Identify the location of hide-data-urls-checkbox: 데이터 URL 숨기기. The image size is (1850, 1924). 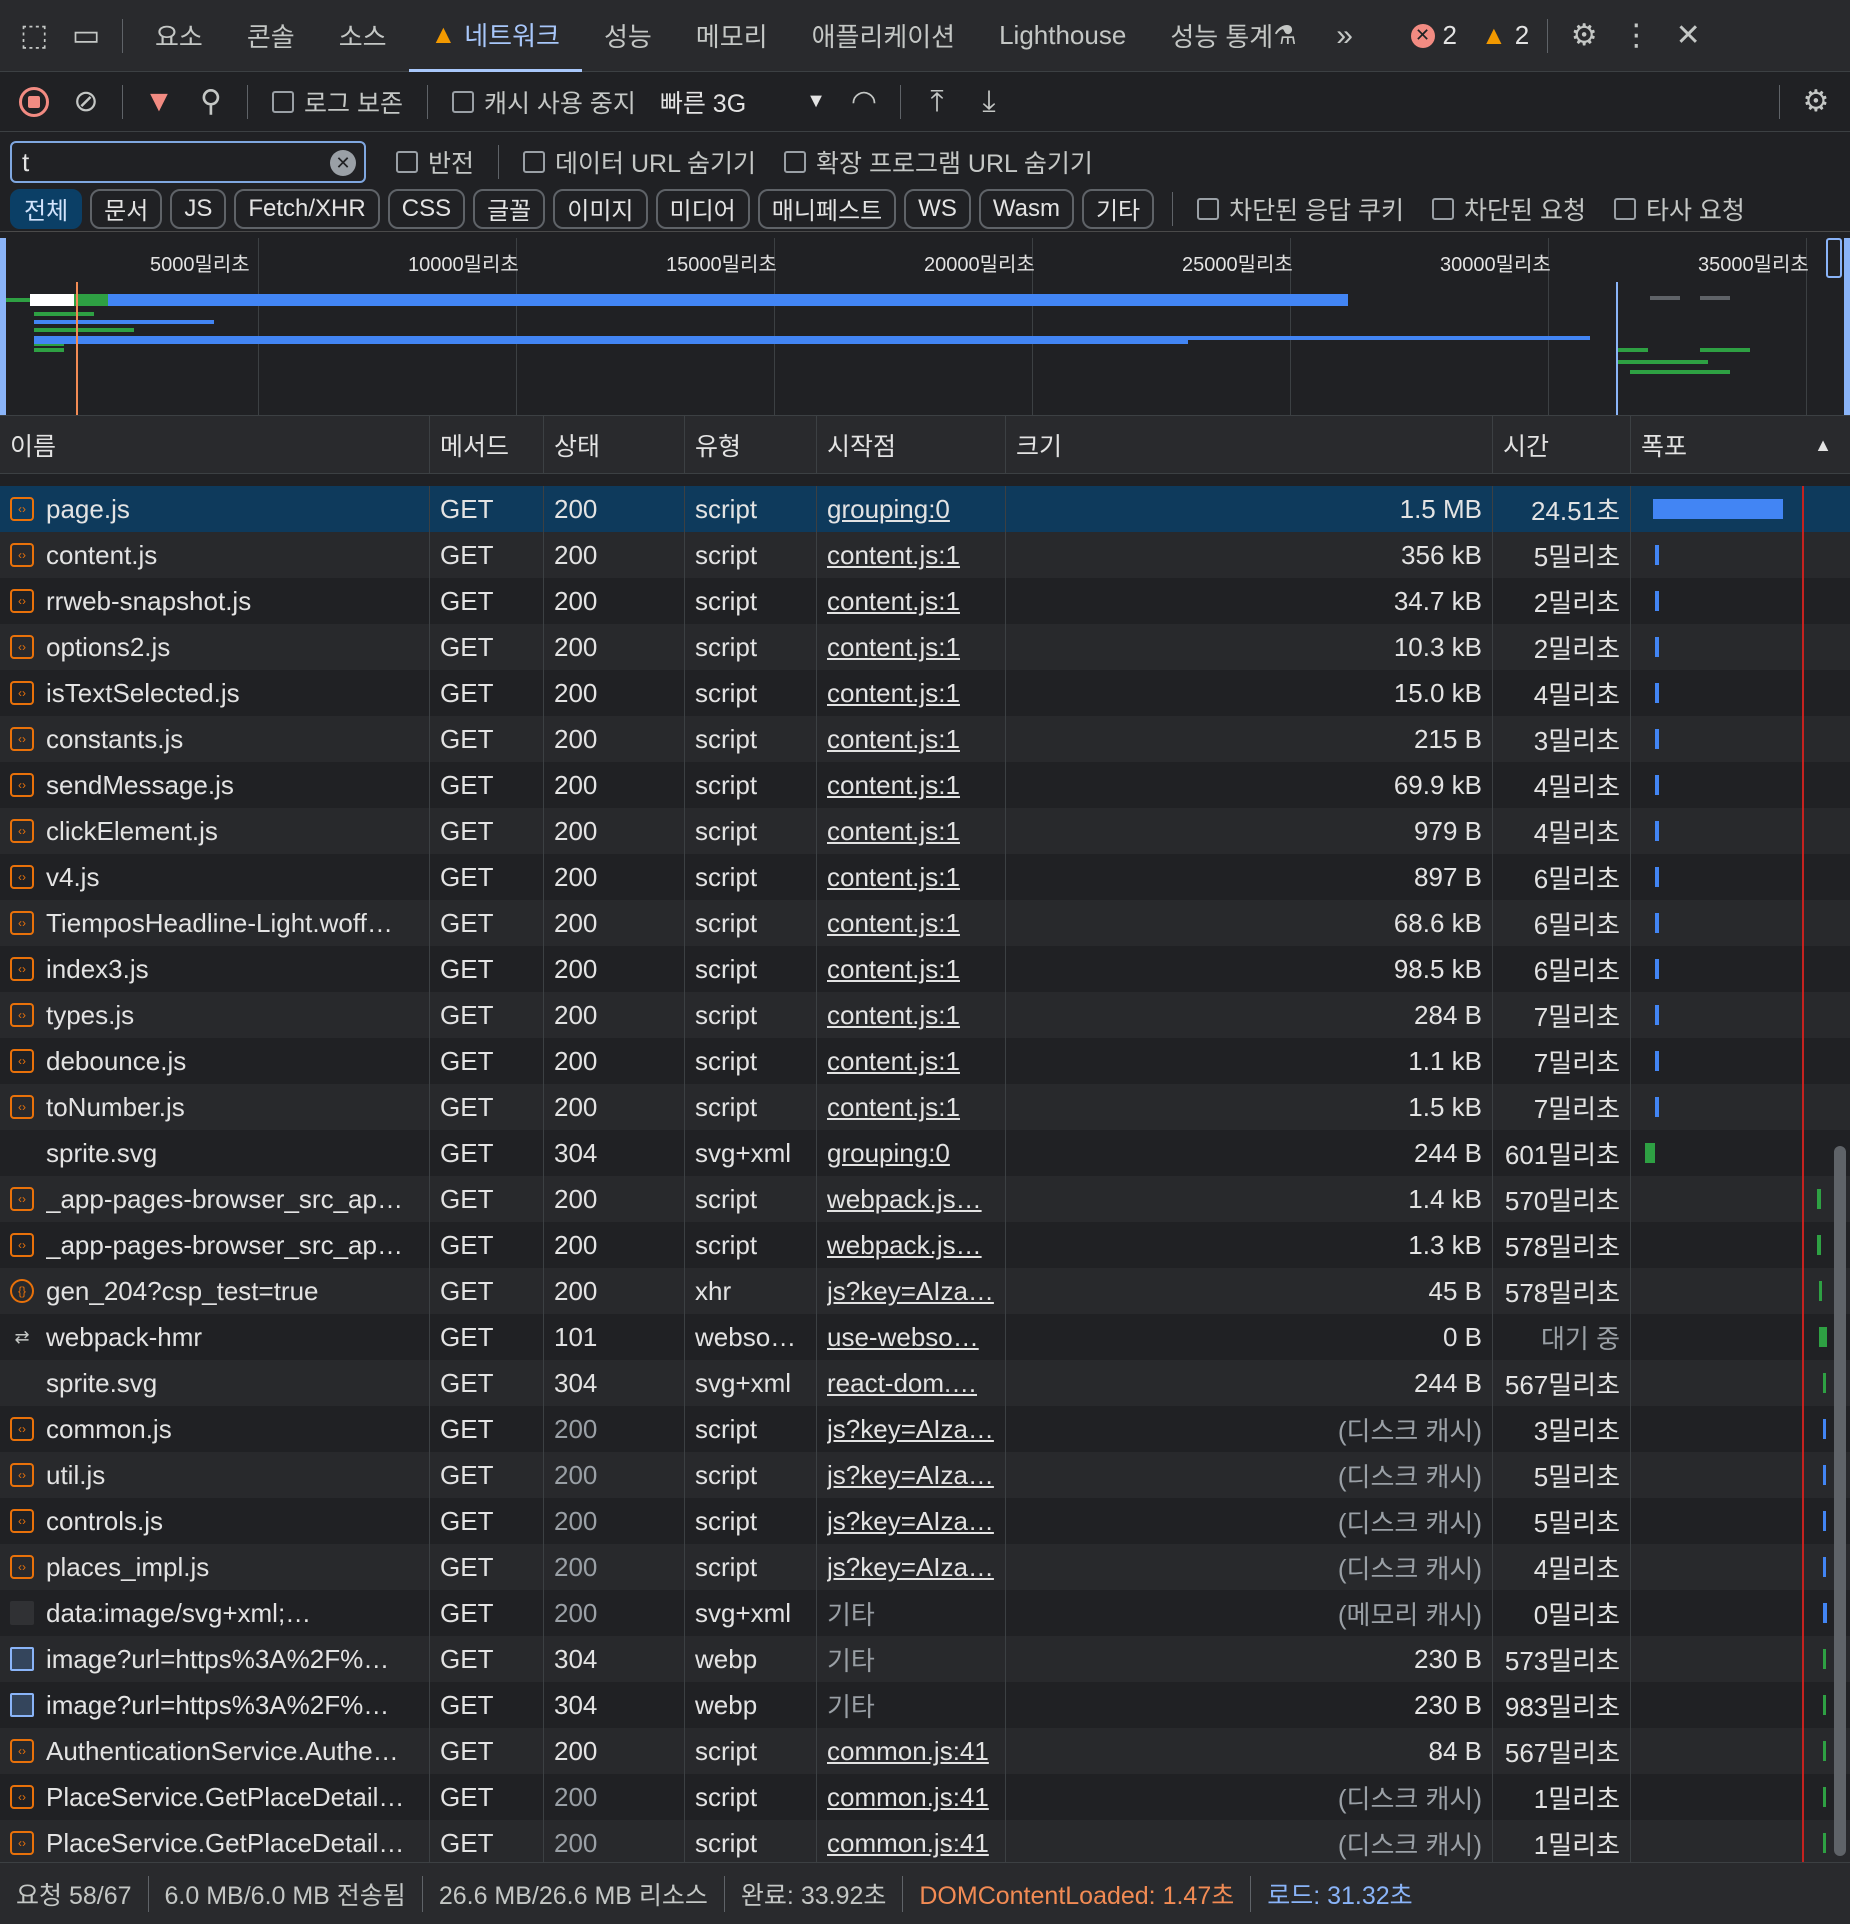
(639, 162).